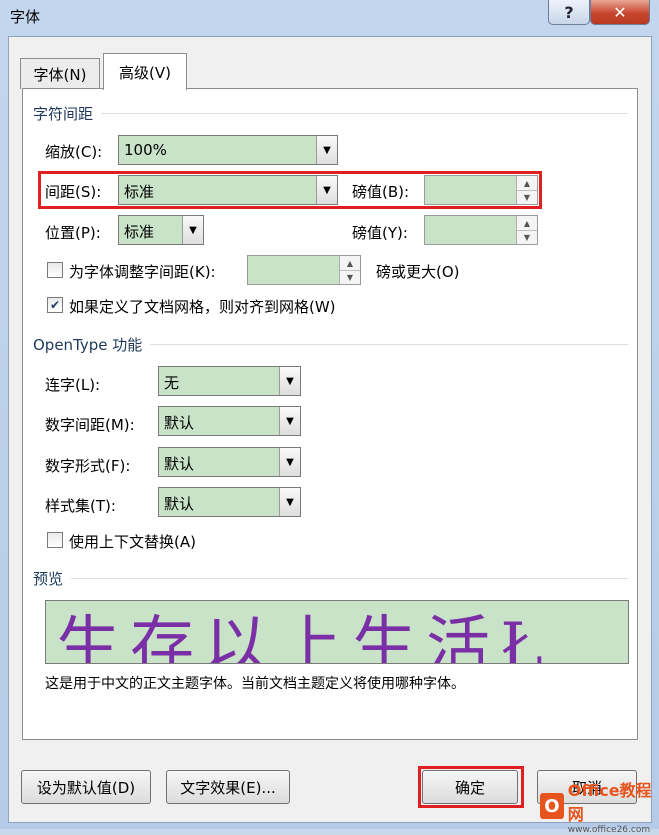 This screenshot has width=659, height=835. I want to click on position-pt-label: 磅值(Y):, so click(380, 233).